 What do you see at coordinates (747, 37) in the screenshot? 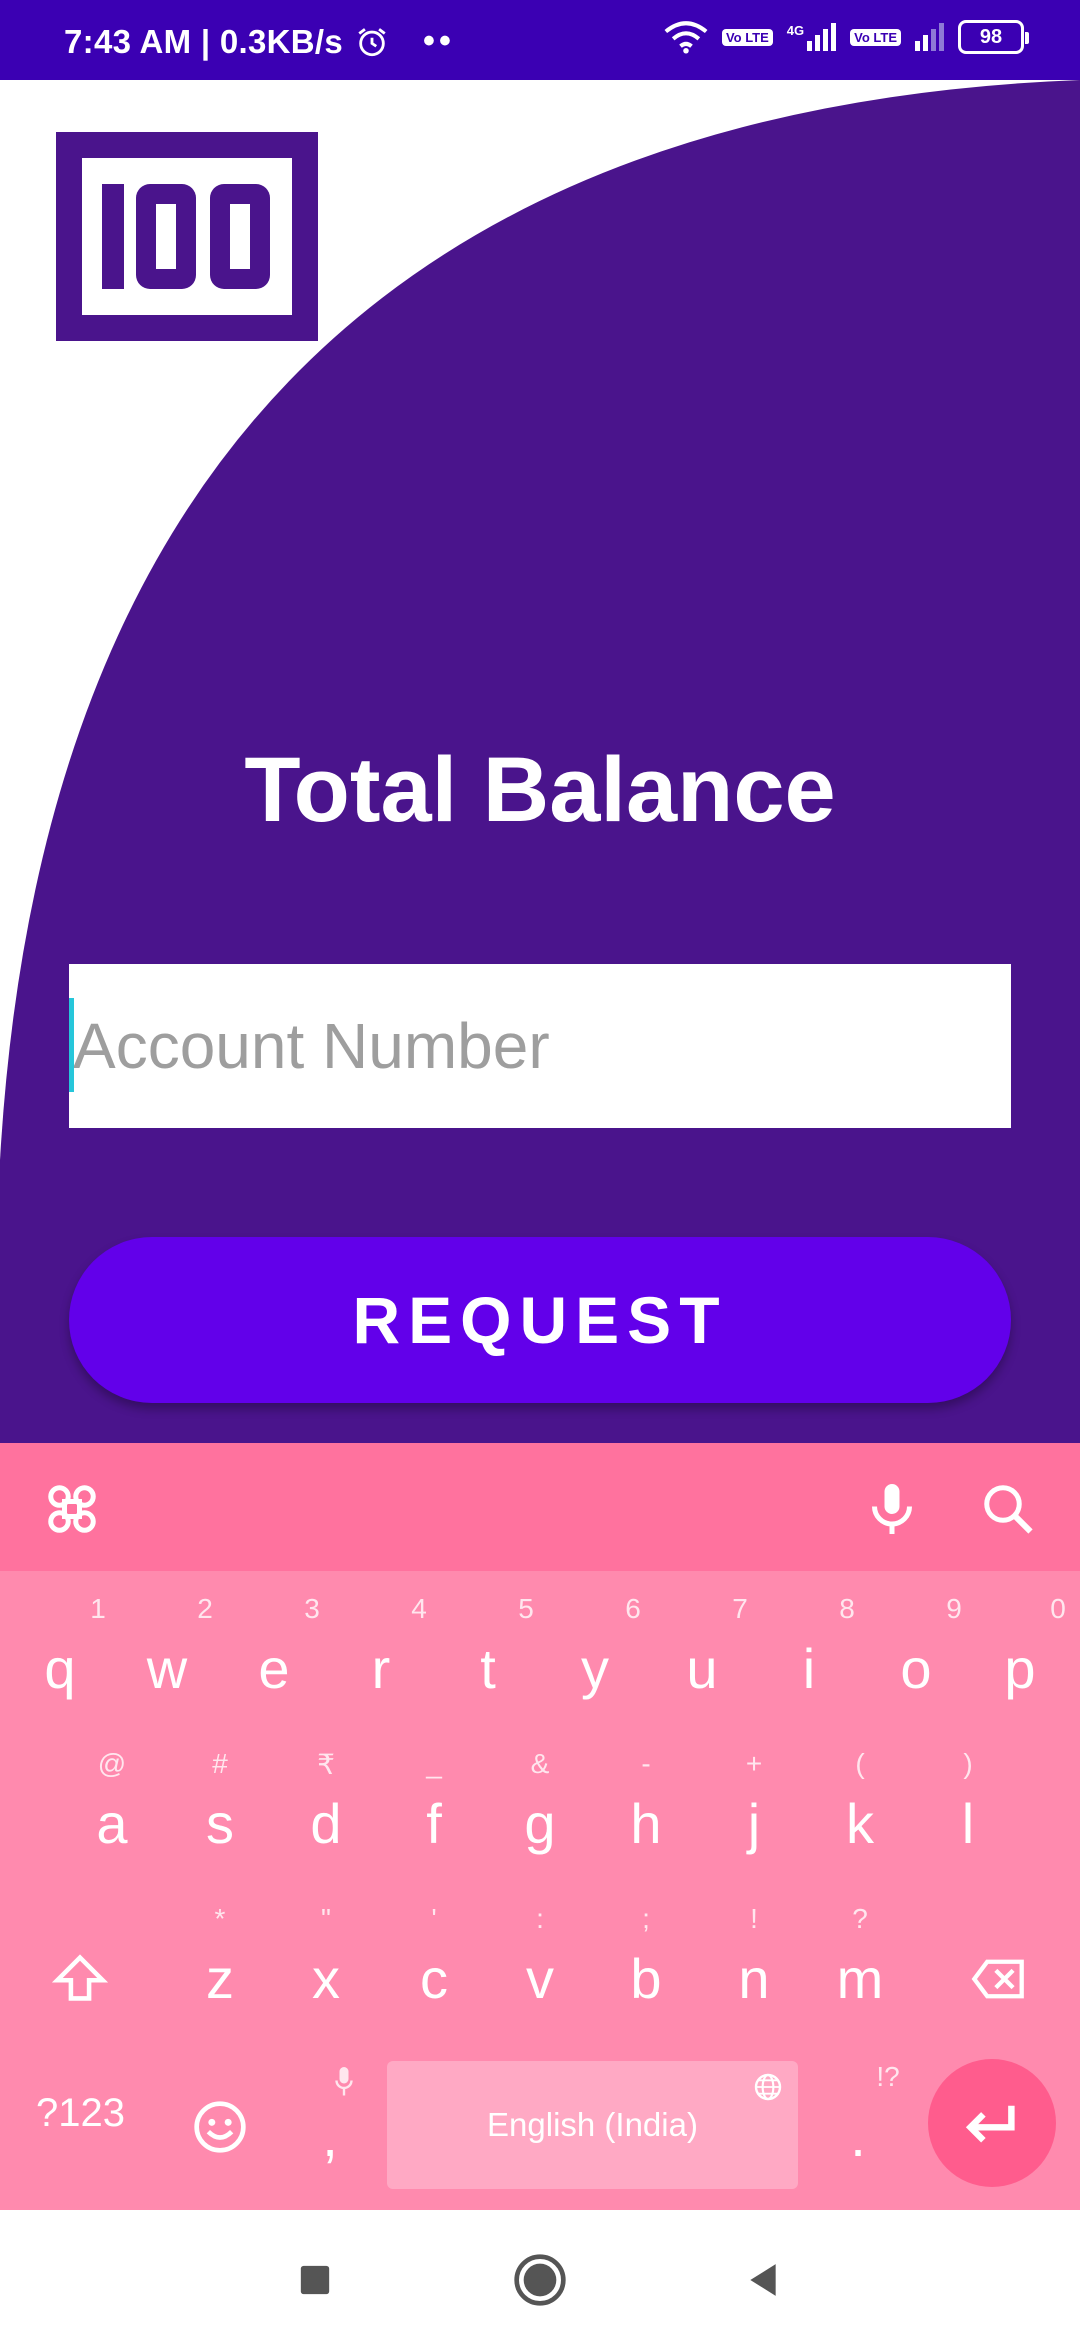
I see `volte-badge-1: Vo LTE` at bounding box center [747, 37].